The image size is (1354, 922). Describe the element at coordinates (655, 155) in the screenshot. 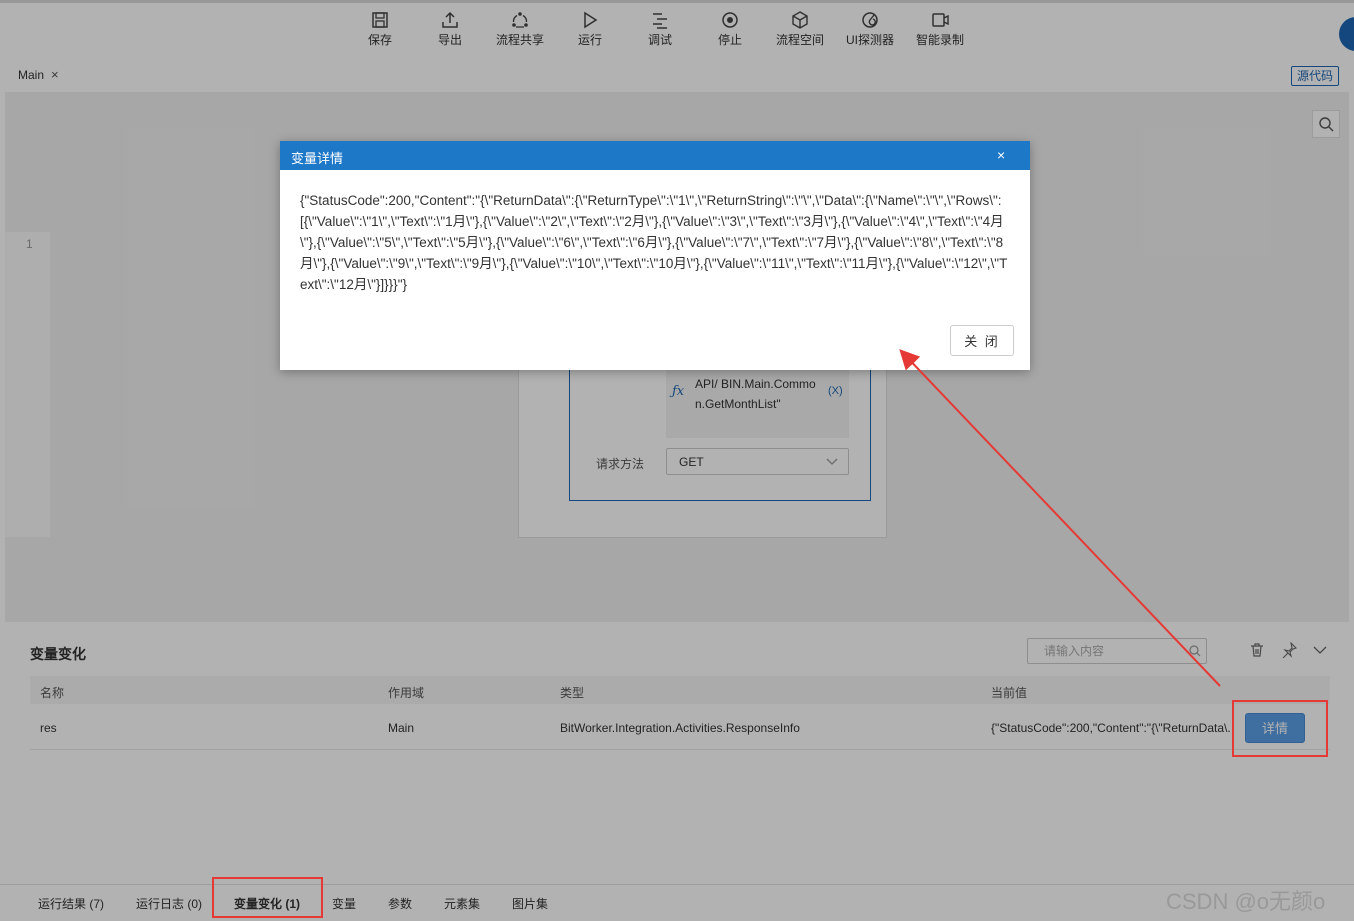

I see `dialog-header` at that location.